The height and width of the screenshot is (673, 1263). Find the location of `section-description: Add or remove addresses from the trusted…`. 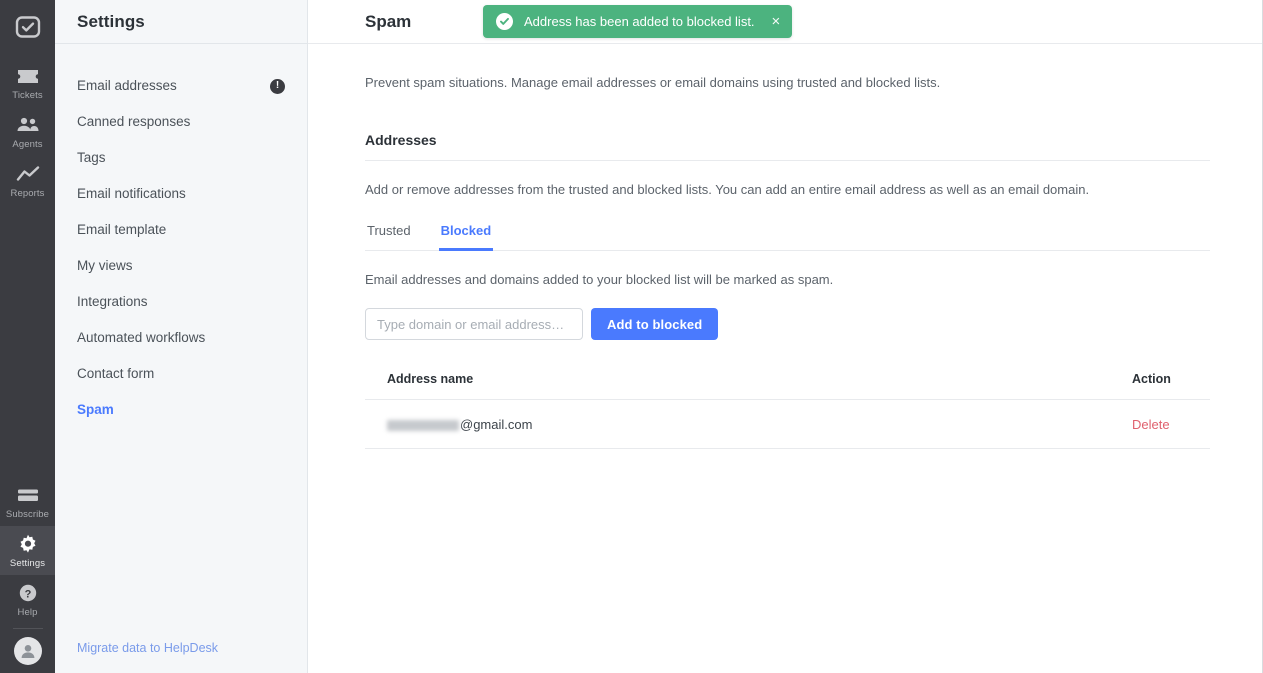

section-description: Add or remove addresses from the trusted… is located at coordinates (727, 189).